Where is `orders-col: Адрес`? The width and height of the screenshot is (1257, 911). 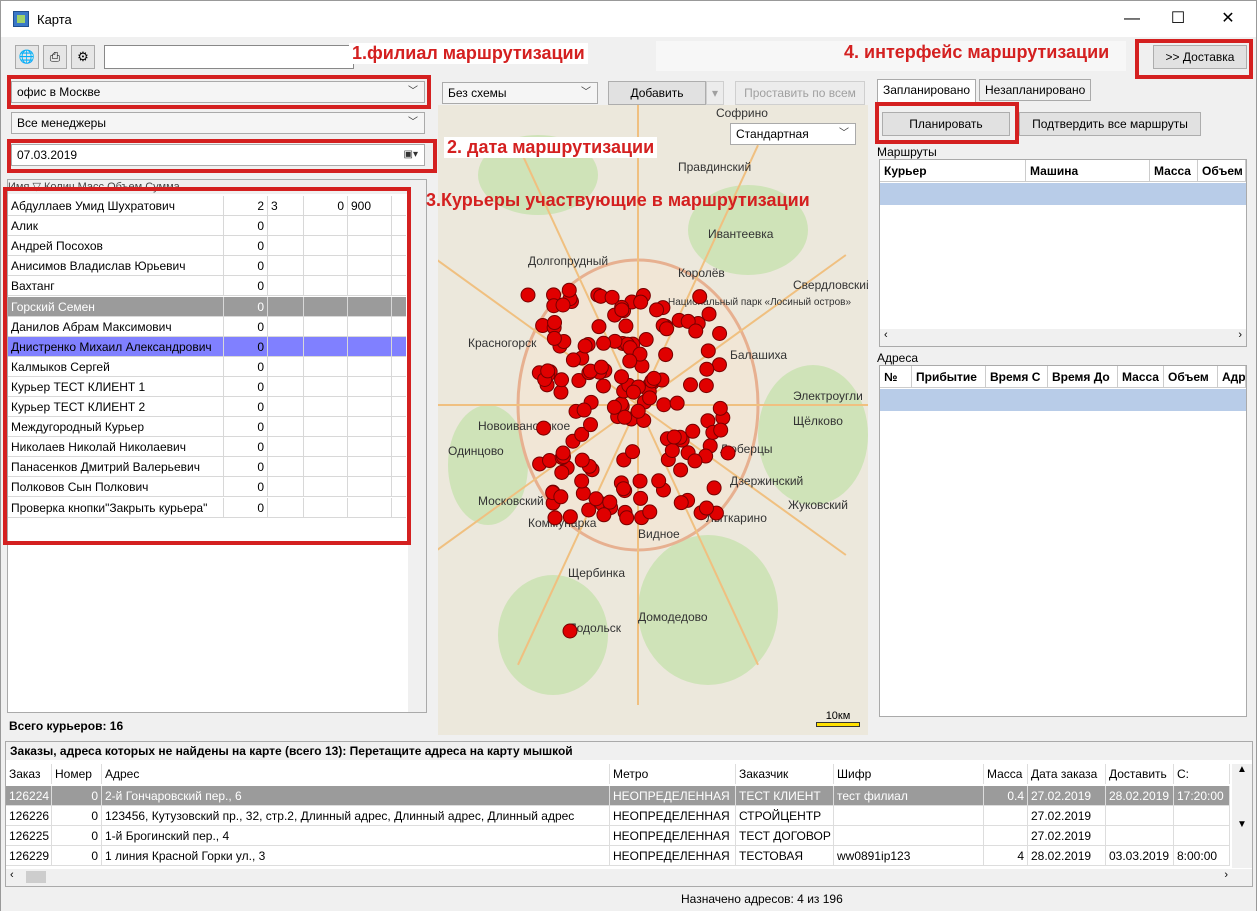 orders-col: Адрес is located at coordinates (356, 774).